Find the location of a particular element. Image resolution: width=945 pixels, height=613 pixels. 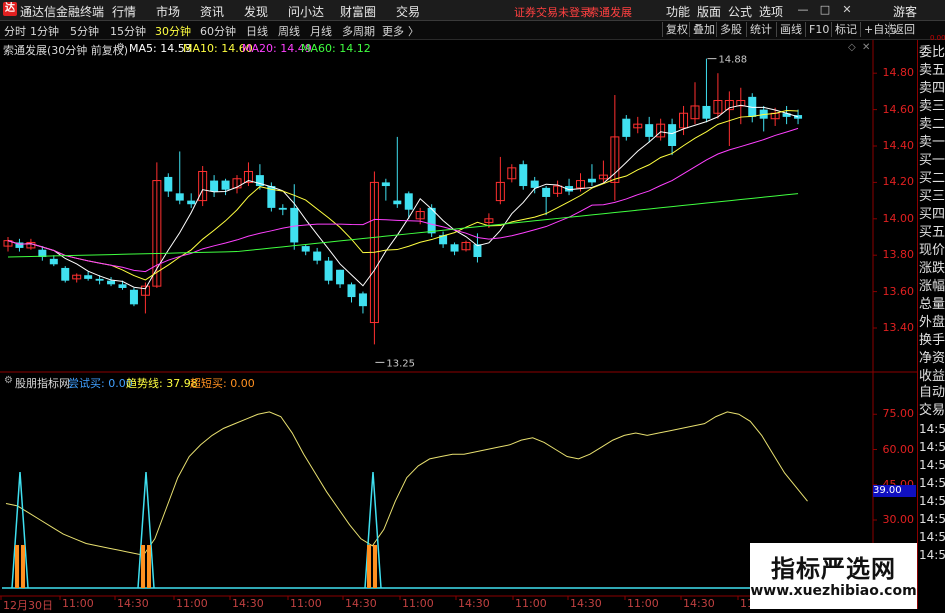

watermark-logo: 指标严选网 www.xuezhibiao.com is located at coordinates (833, 576).